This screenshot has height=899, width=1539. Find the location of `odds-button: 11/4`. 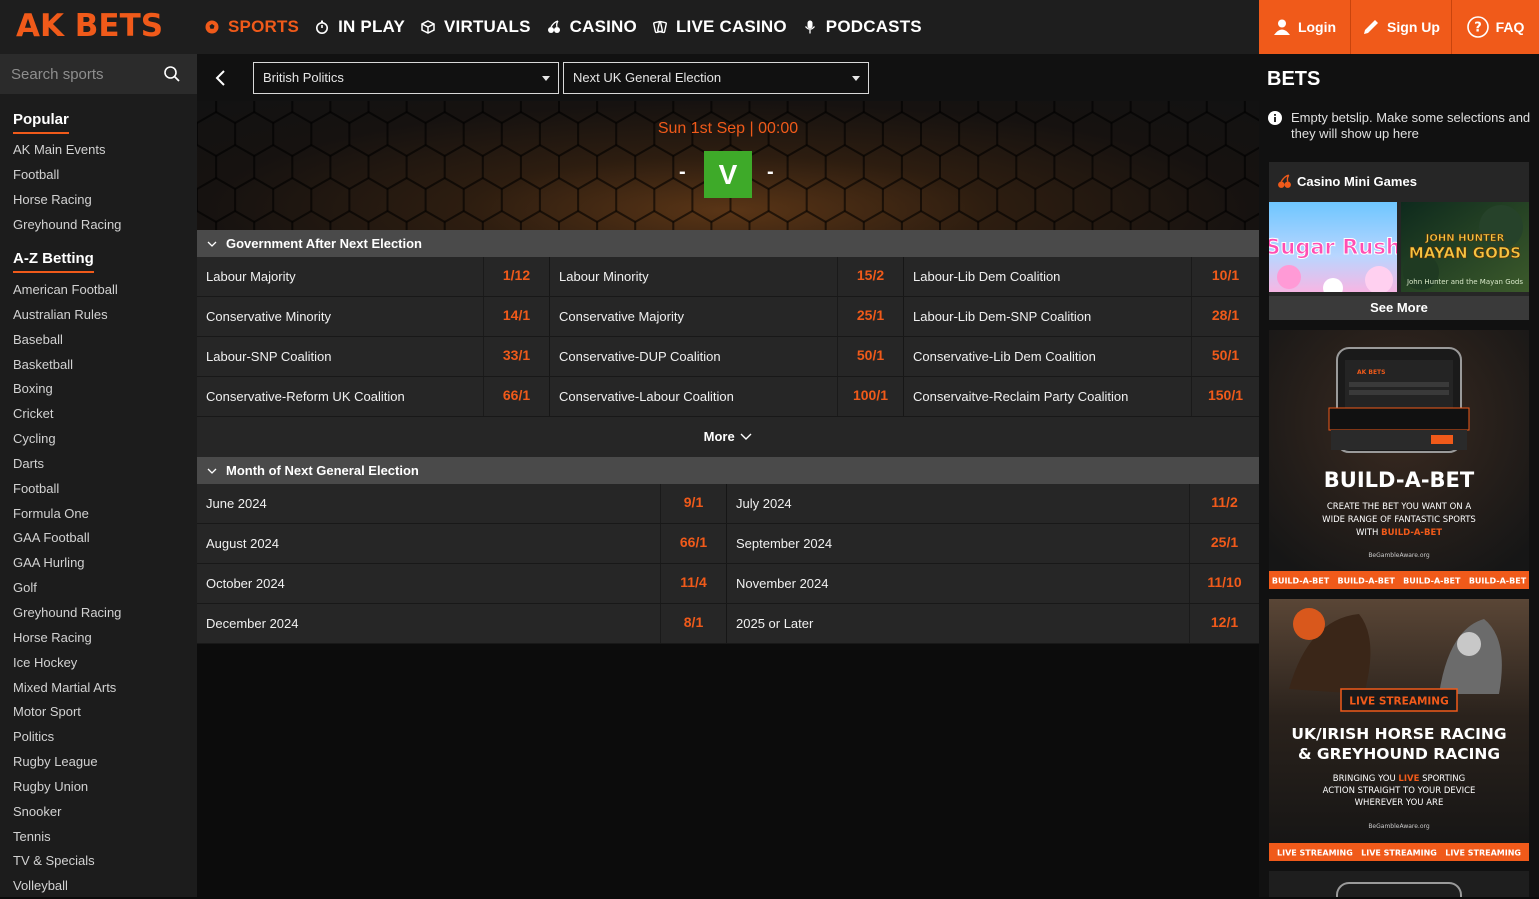

odds-button: 11/4 is located at coordinates (693, 583).